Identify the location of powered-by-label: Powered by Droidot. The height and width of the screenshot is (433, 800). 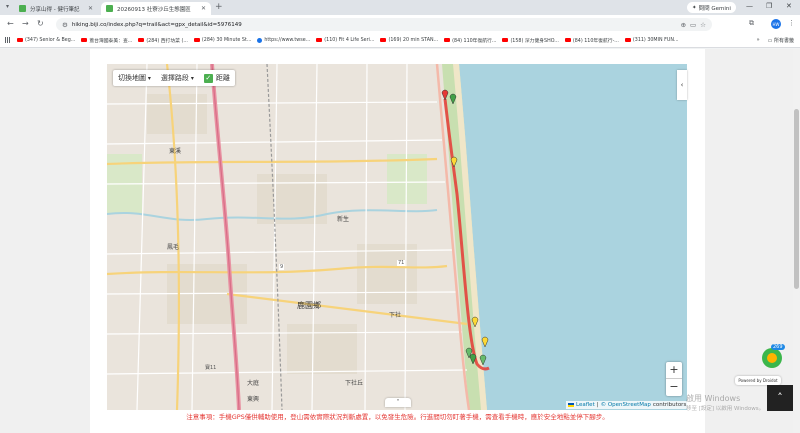
(758, 380).